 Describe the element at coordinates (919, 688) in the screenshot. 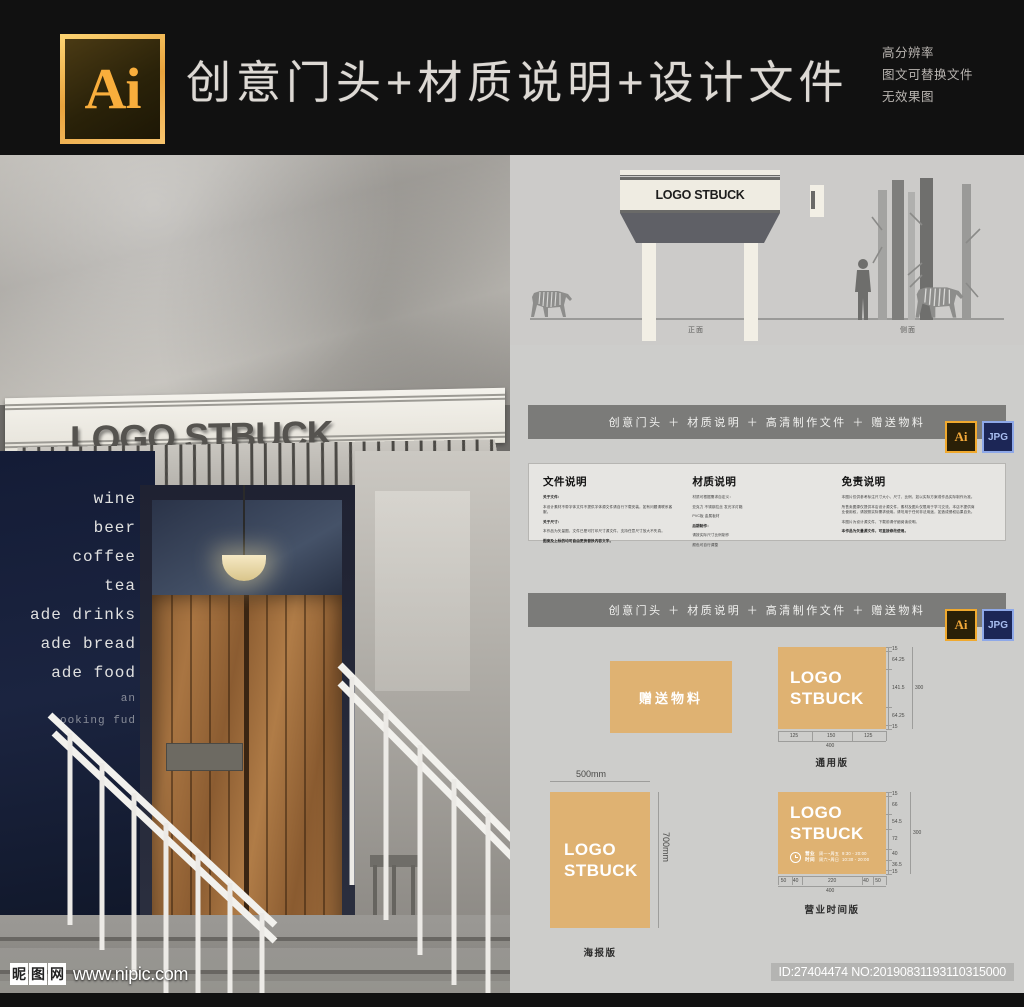

I see `univ-total-height: 300` at that location.